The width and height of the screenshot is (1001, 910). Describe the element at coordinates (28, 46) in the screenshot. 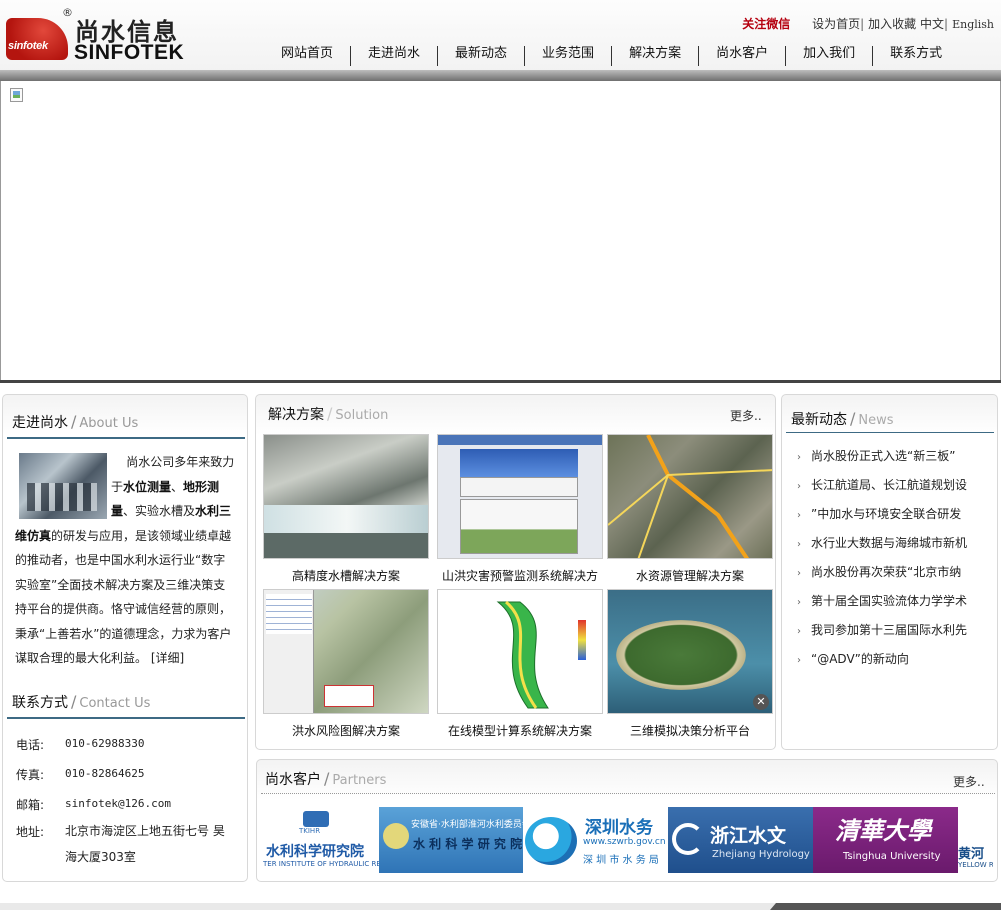

I see `logo-badge-text: sinfotek` at that location.